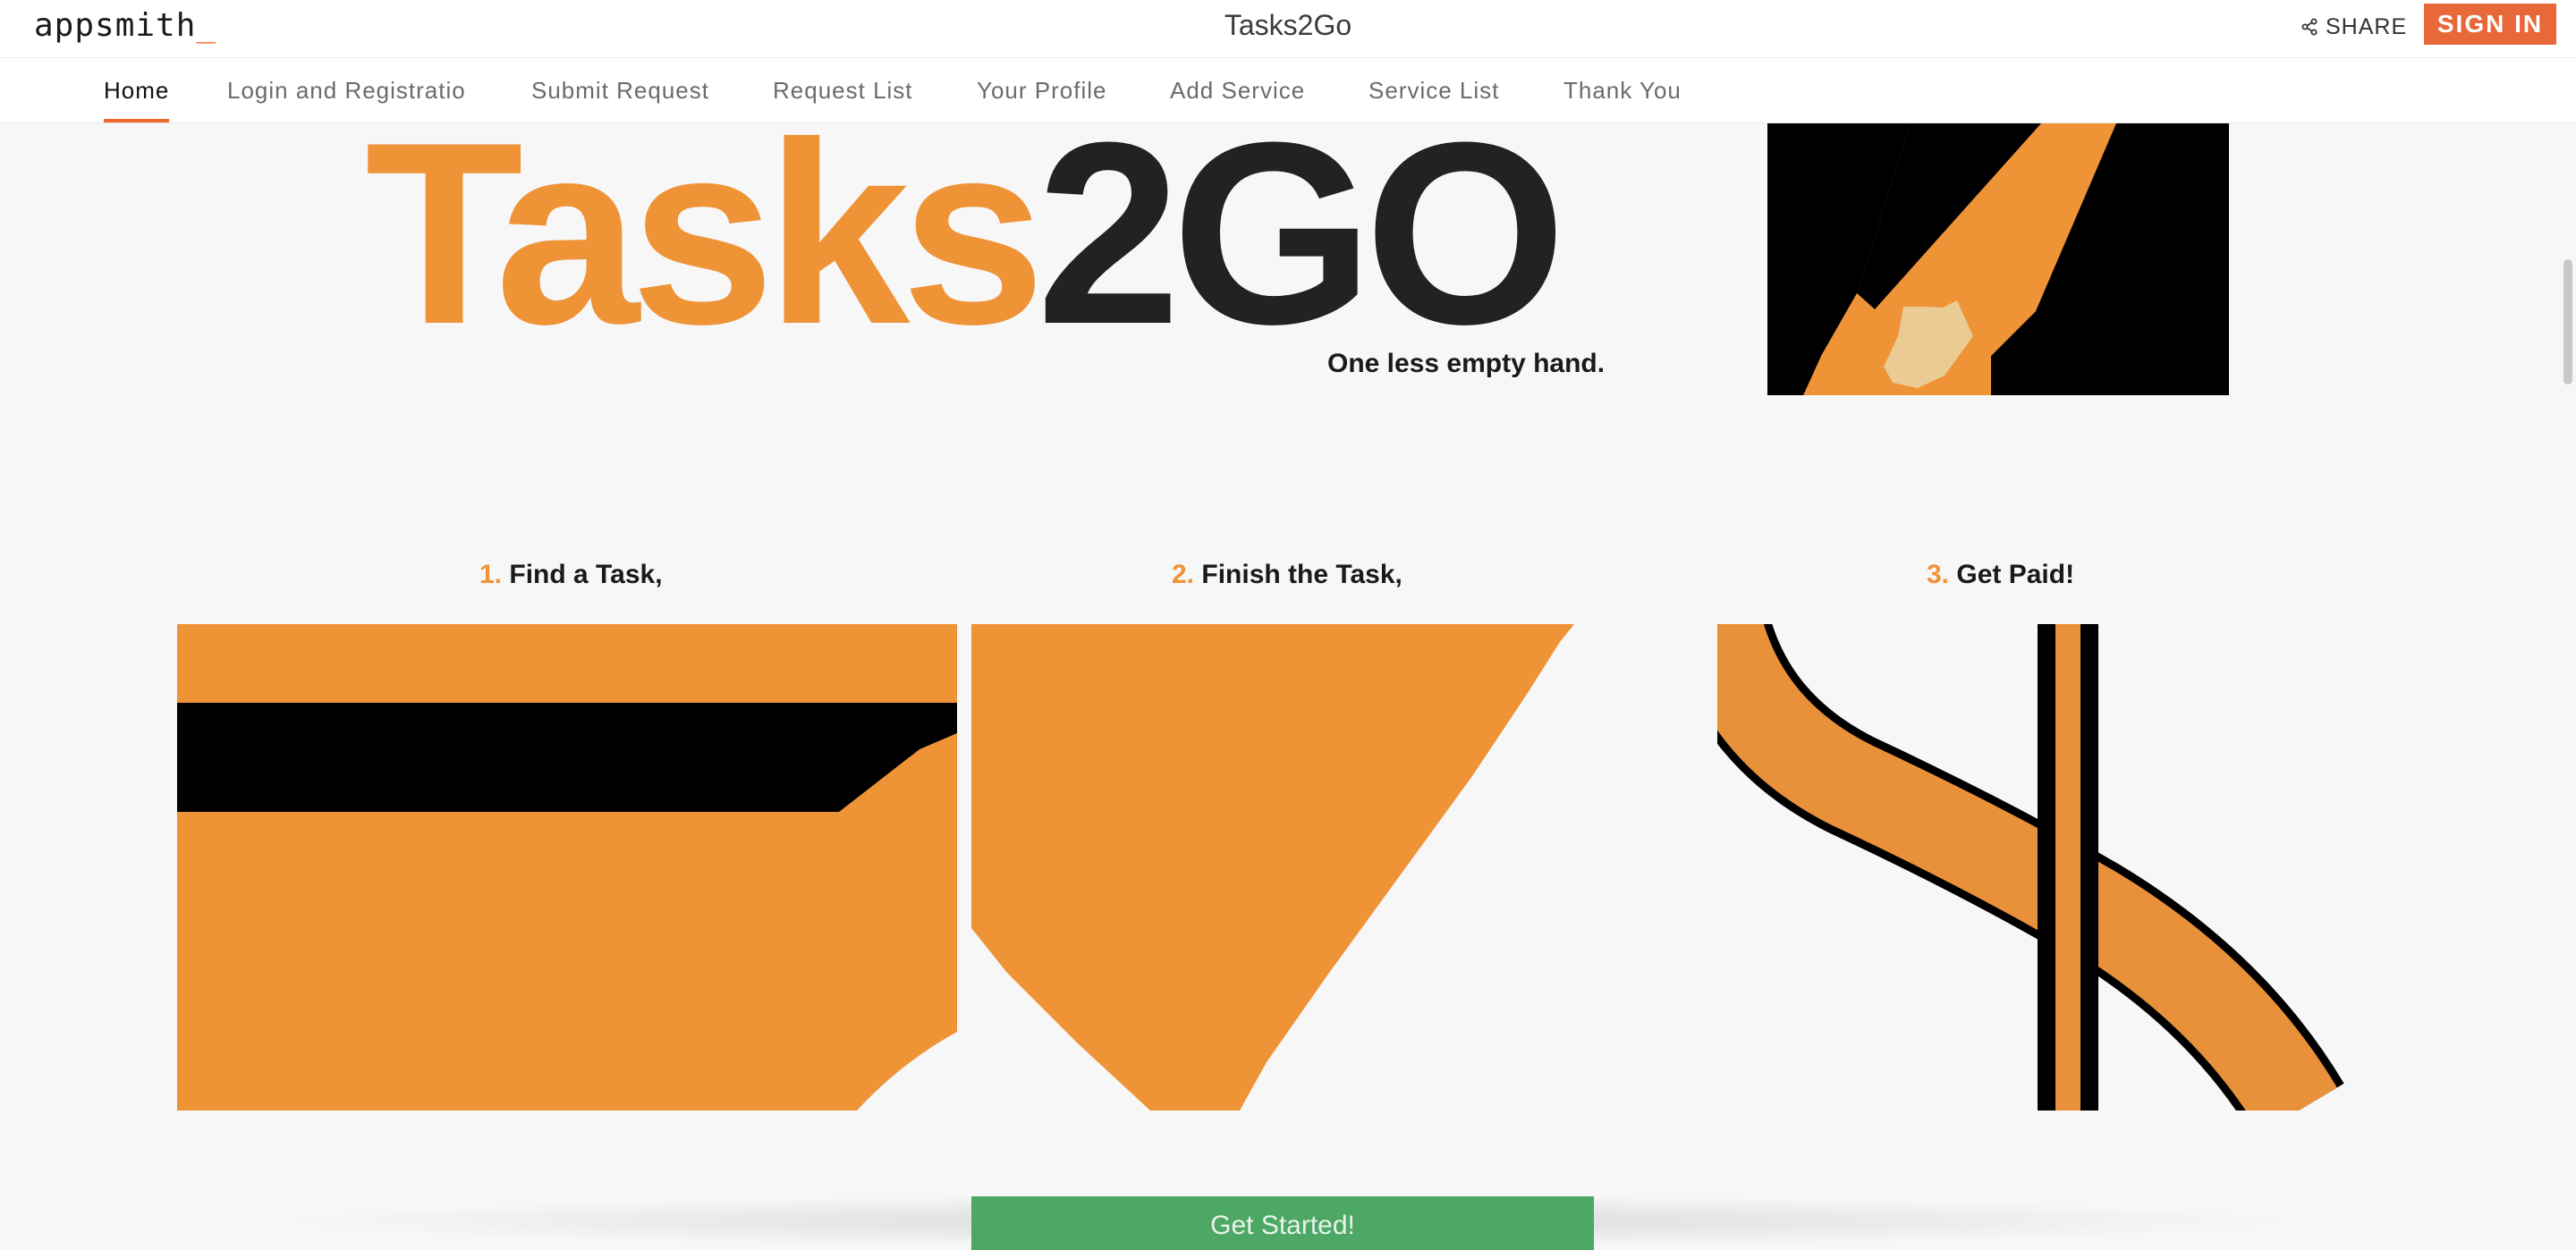  What do you see at coordinates (567, 868) in the screenshot?
I see `find-task-image` at bounding box center [567, 868].